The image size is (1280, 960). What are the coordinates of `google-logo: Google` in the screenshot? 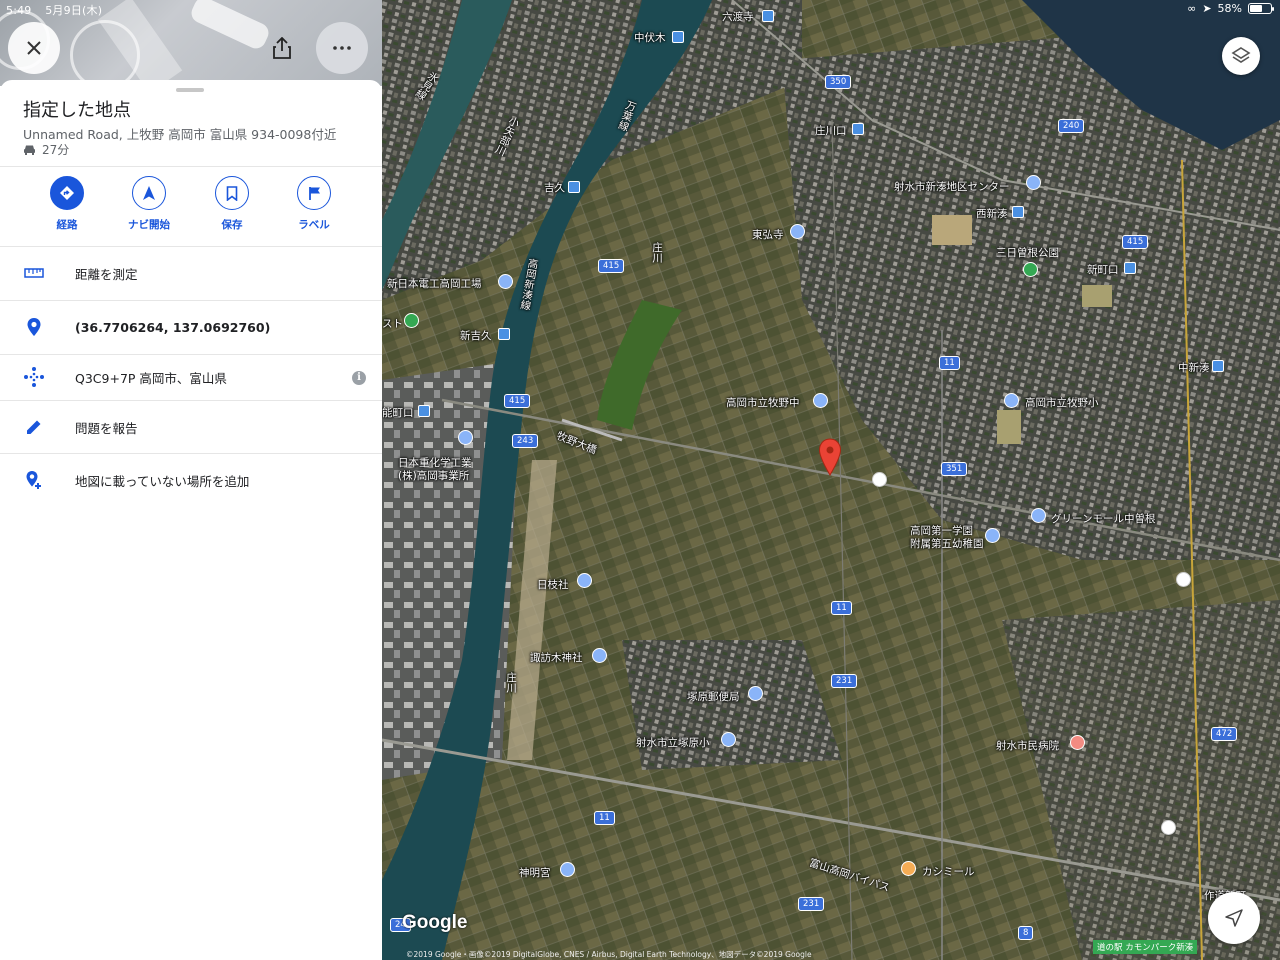 It's located at (435, 922).